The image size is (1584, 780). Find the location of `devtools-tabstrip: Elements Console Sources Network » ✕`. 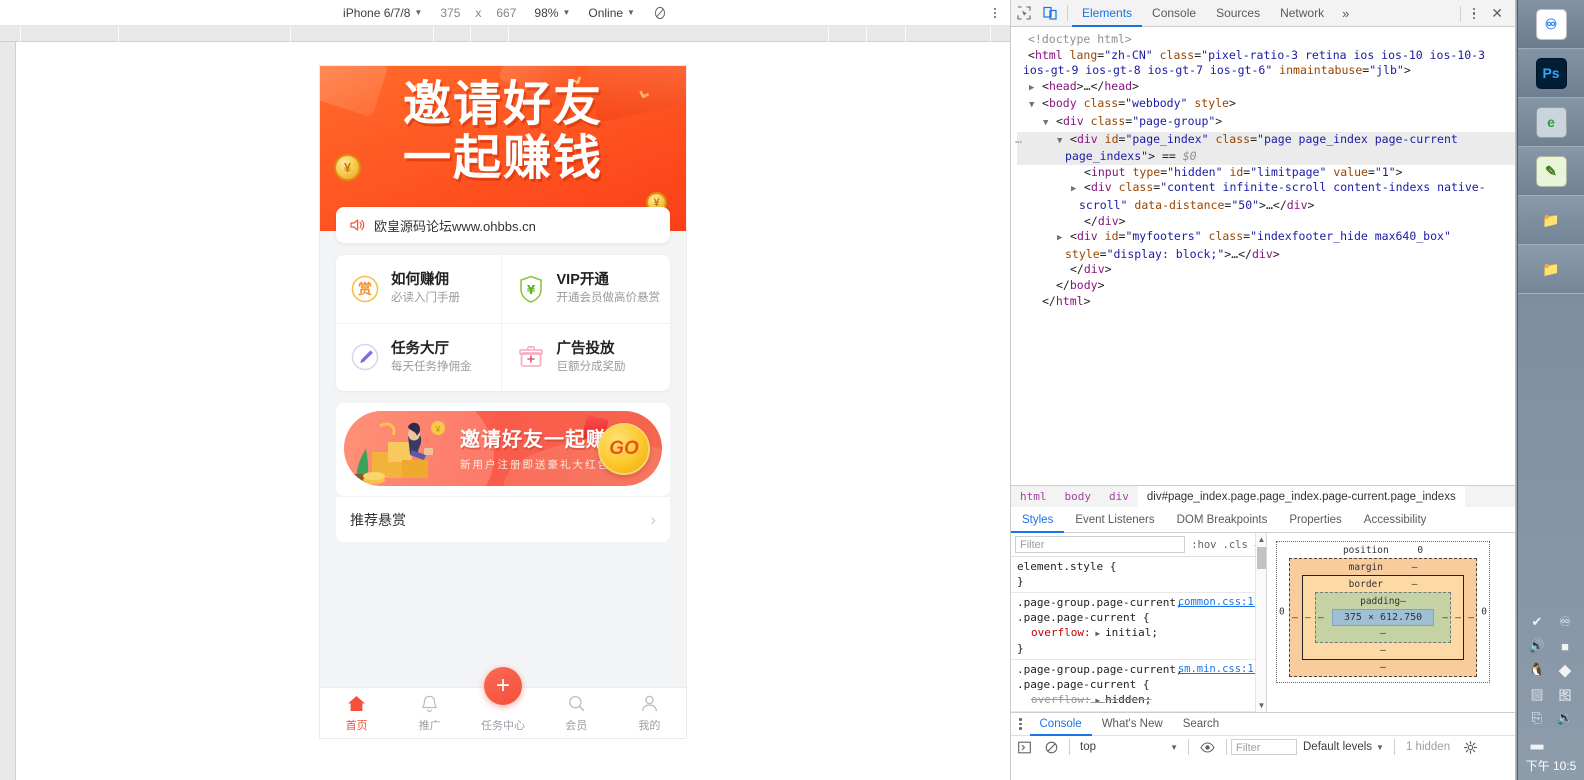

devtools-tabstrip: Elements Console Sources Network » ✕ is located at coordinates (1263, 13).